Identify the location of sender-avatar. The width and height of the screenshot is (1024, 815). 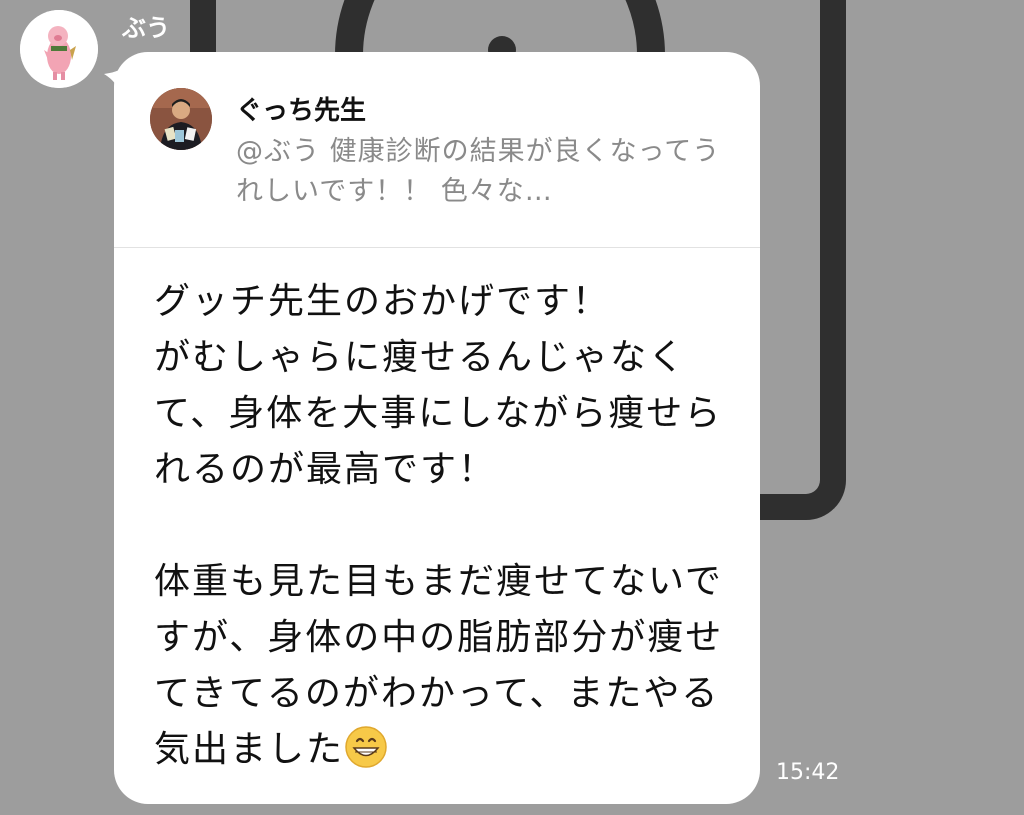
(59, 49).